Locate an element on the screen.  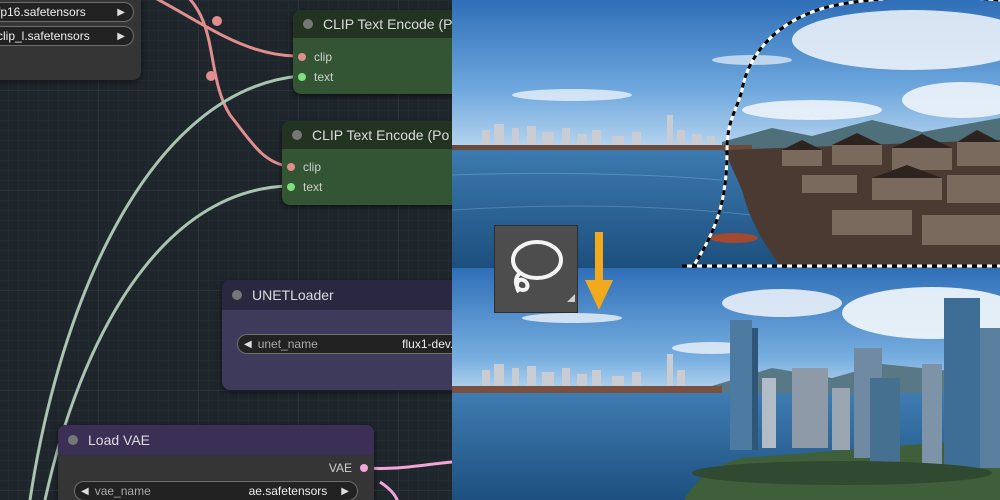
clip-text-encode-node-1: CLIP Text Encode (P clip text is located at coordinates (372, 52).